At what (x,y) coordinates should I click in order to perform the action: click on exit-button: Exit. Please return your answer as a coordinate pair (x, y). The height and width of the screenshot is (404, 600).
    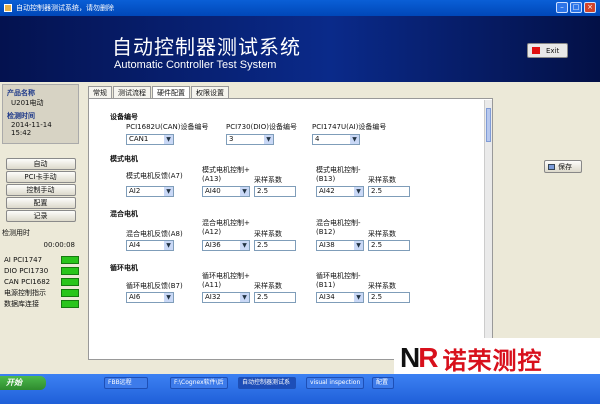
    Looking at the image, I should click on (547, 50).